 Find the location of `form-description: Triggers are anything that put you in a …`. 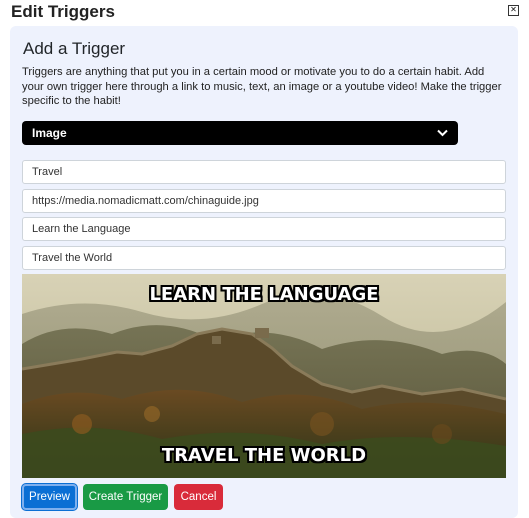

form-description: Triggers are anything that put you in a … is located at coordinates (262, 86).